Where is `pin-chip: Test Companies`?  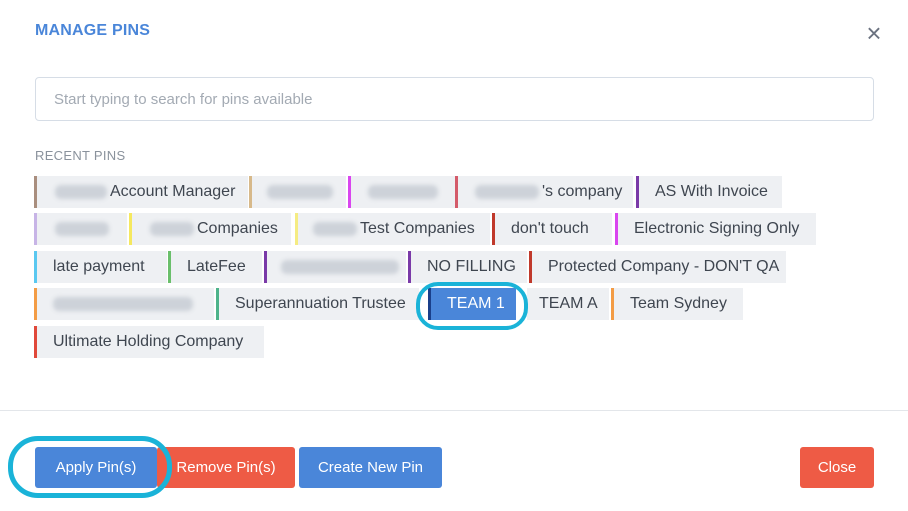 pin-chip: Test Companies is located at coordinates (392, 229).